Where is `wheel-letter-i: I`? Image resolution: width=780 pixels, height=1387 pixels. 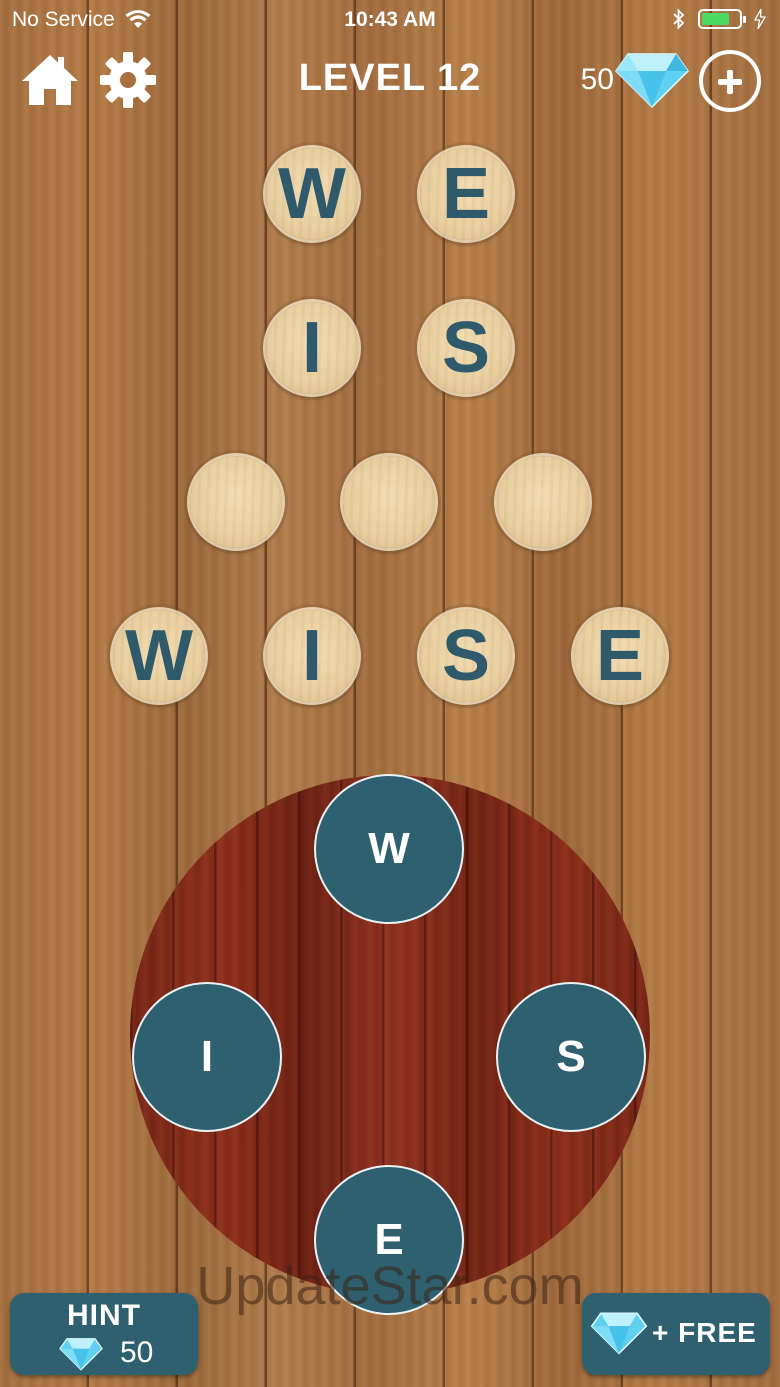
wheel-letter-i: I is located at coordinates (207, 1057).